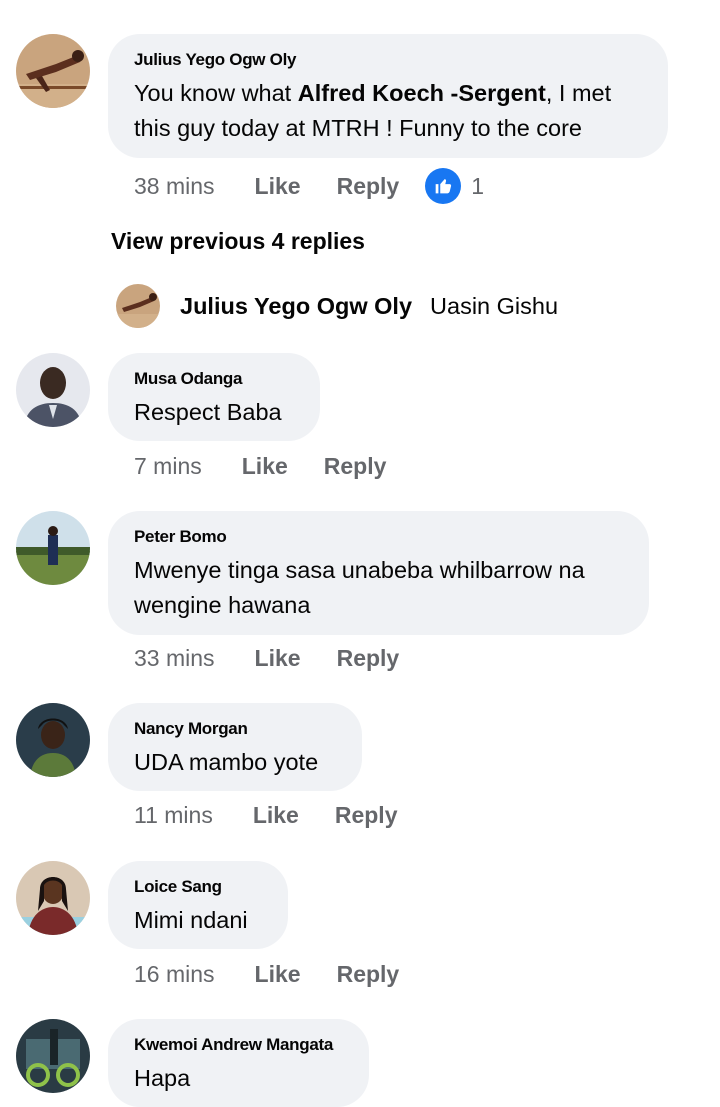 This screenshot has width=720, height=1107. Describe the element at coordinates (378, 537) in the screenshot. I see `comment-author: Peter Bomo` at that location.